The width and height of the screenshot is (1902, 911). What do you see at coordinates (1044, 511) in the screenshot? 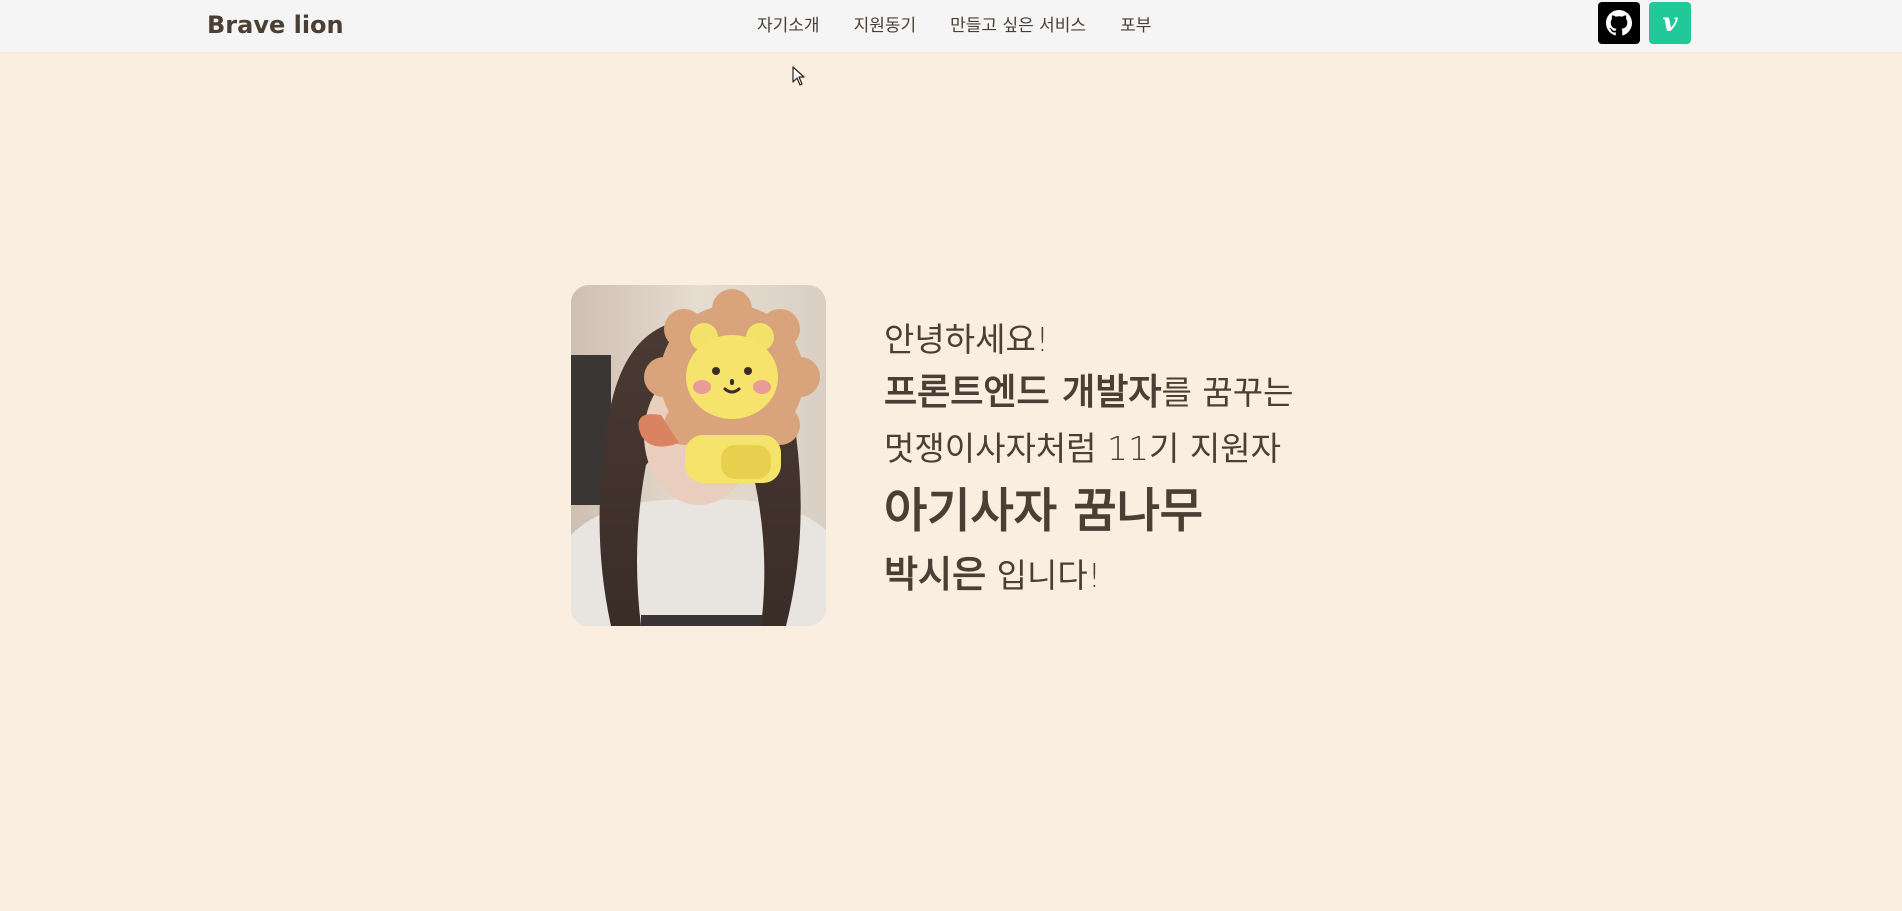
I see `nickname: 아기사자 꿈나무` at bounding box center [1044, 511].